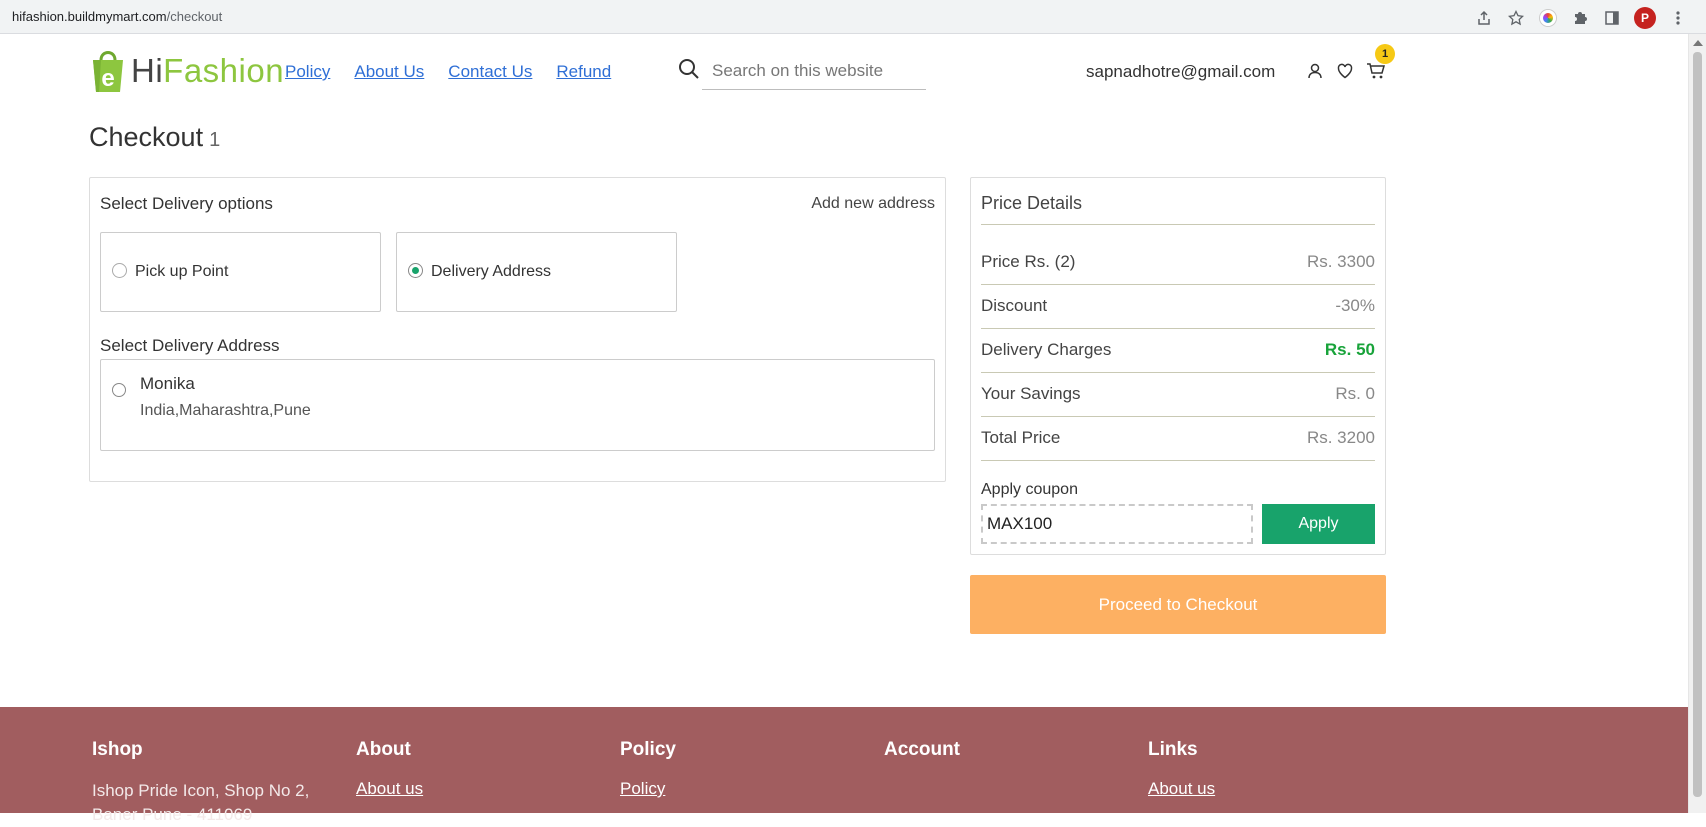 This screenshot has height=827, width=1706. What do you see at coordinates (117, 749) in the screenshot?
I see `footer-heading: Ishop` at bounding box center [117, 749].